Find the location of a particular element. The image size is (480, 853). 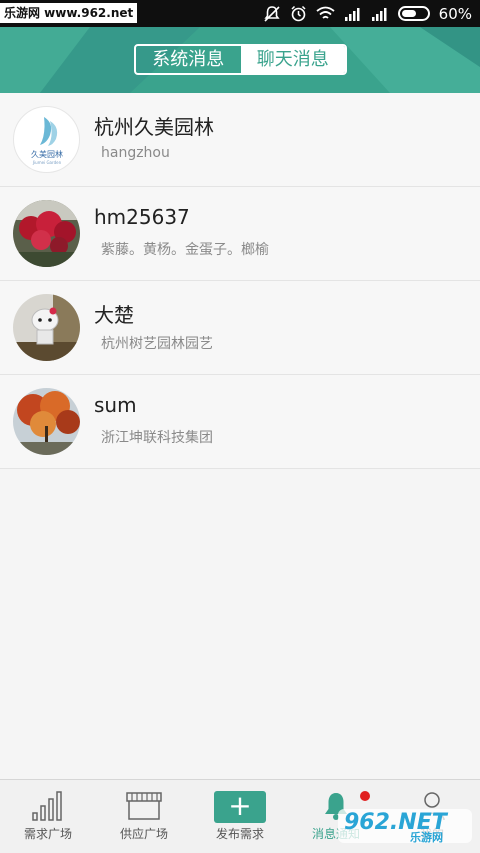

plus-icon: + is located at coordinates (240, 807).